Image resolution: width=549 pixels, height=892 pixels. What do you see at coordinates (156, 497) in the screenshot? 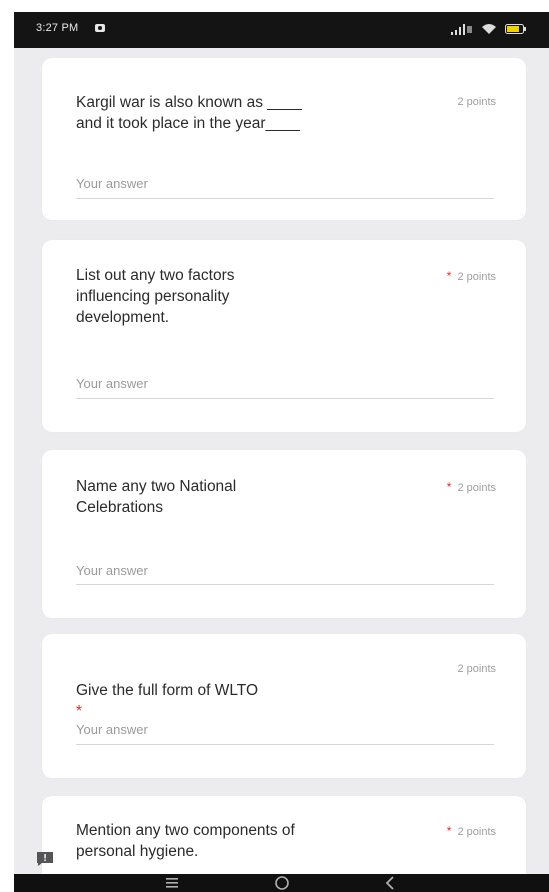
I see `question-text: Name any two National Celebrations` at bounding box center [156, 497].